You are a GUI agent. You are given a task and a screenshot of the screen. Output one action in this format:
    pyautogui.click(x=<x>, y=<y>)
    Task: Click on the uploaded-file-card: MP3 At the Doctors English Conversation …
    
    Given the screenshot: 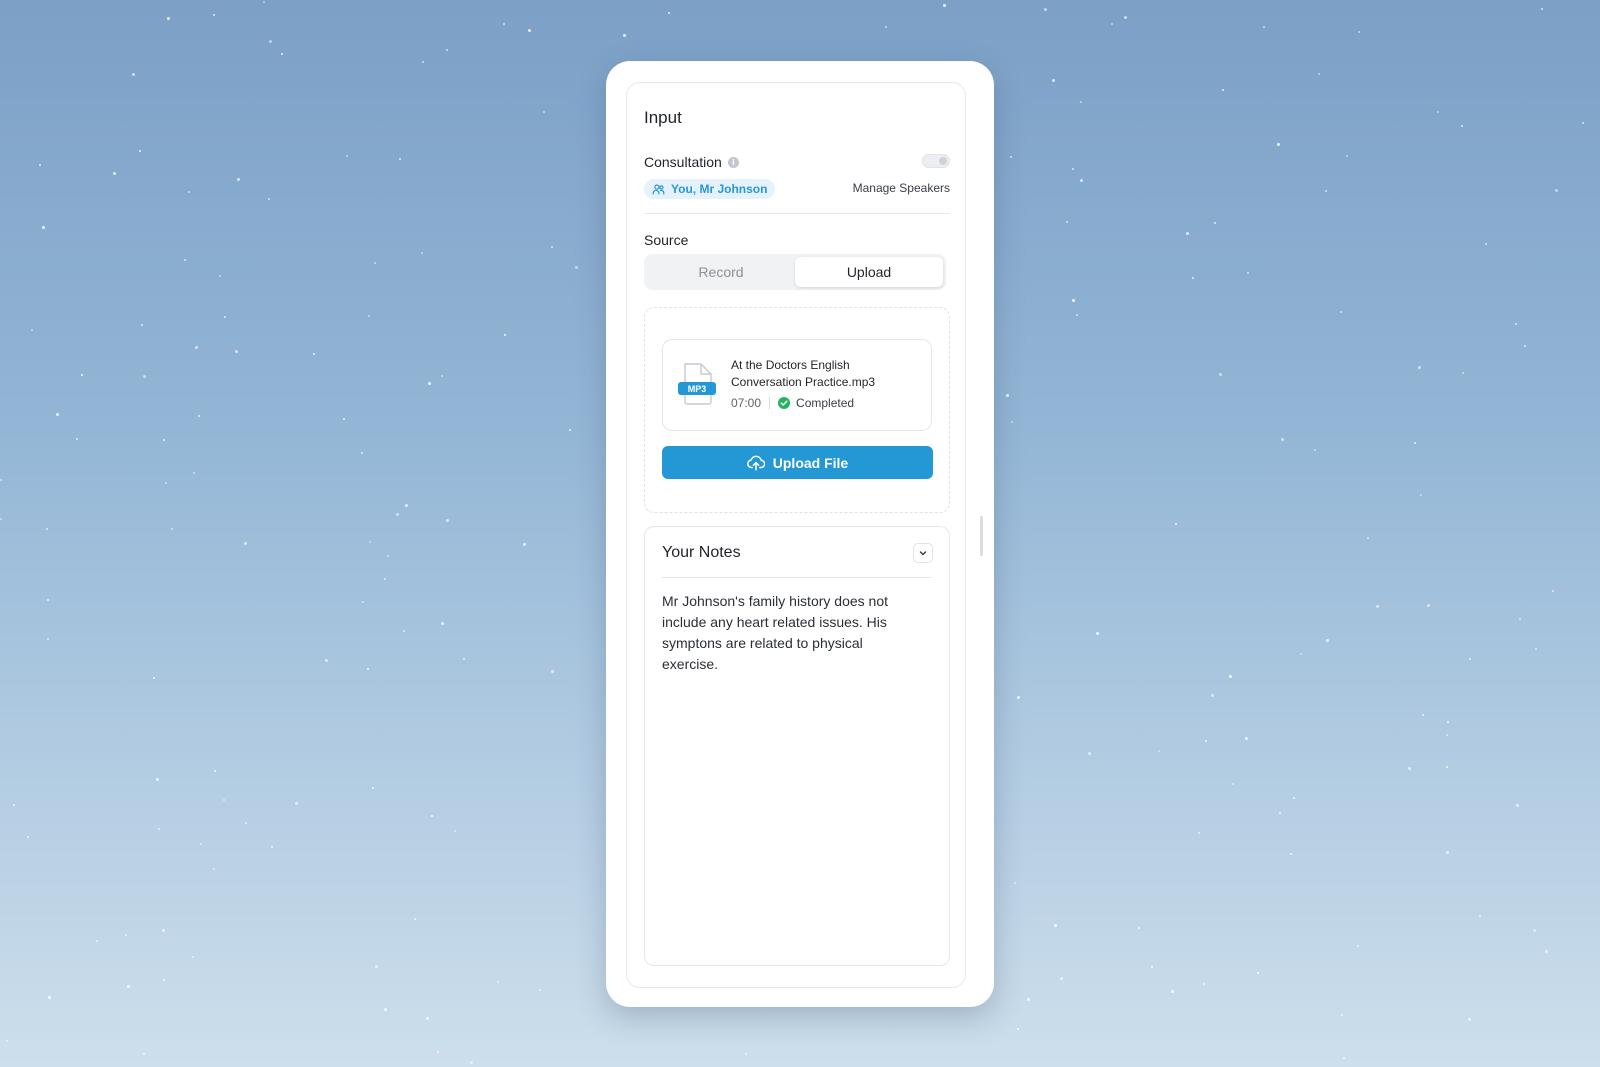 What is the action you would take?
    pyautogui.click(x=797, y=385)
    